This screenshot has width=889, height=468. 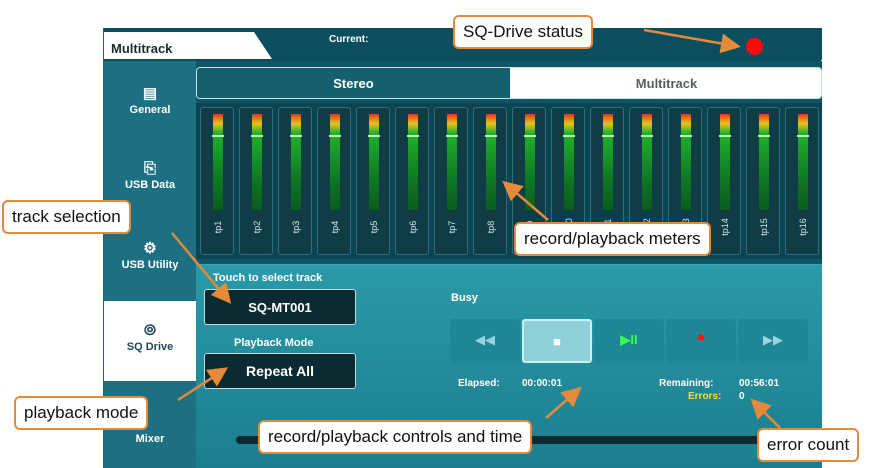 I want to click on callout-sq-drive-status: SQ-Drive status, so click(x=523, y=32).